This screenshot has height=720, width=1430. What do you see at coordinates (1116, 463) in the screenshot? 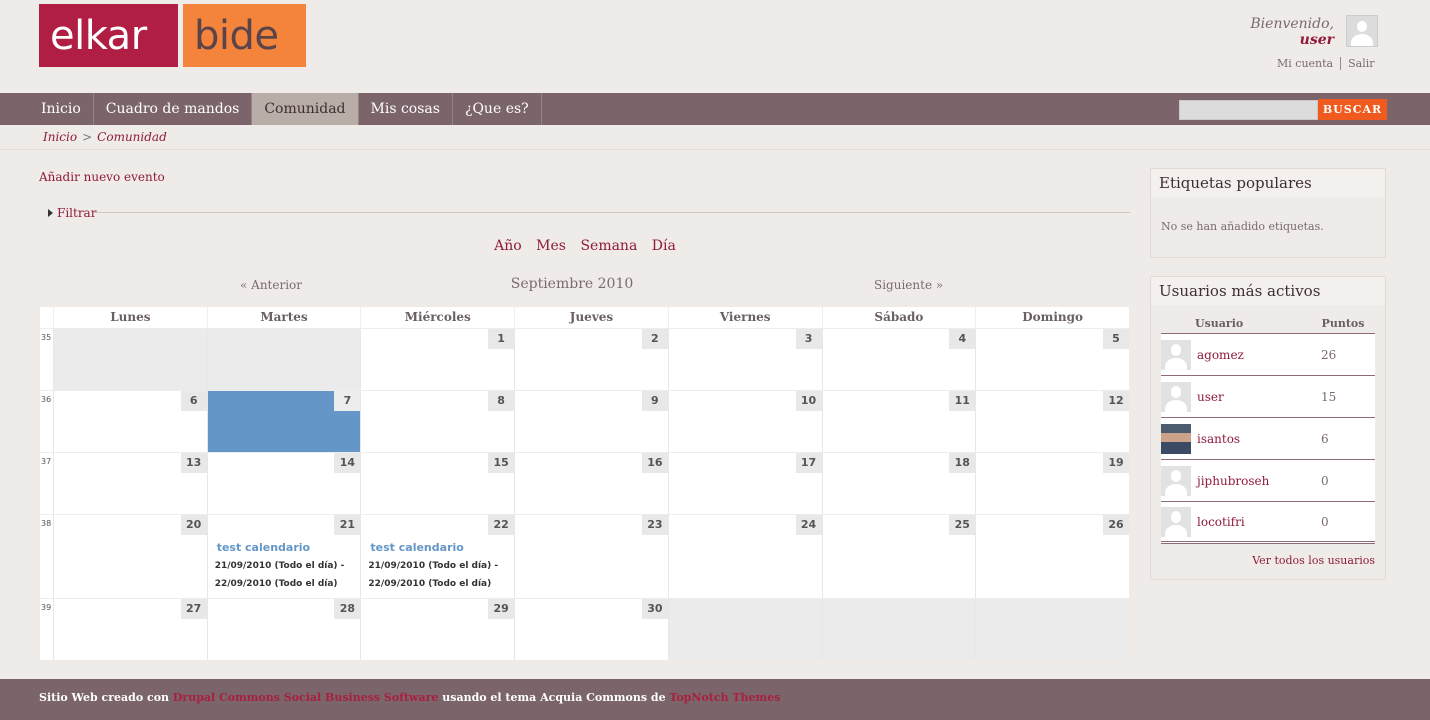
I see `day-number: 19` at bounding box center [1116, 463].